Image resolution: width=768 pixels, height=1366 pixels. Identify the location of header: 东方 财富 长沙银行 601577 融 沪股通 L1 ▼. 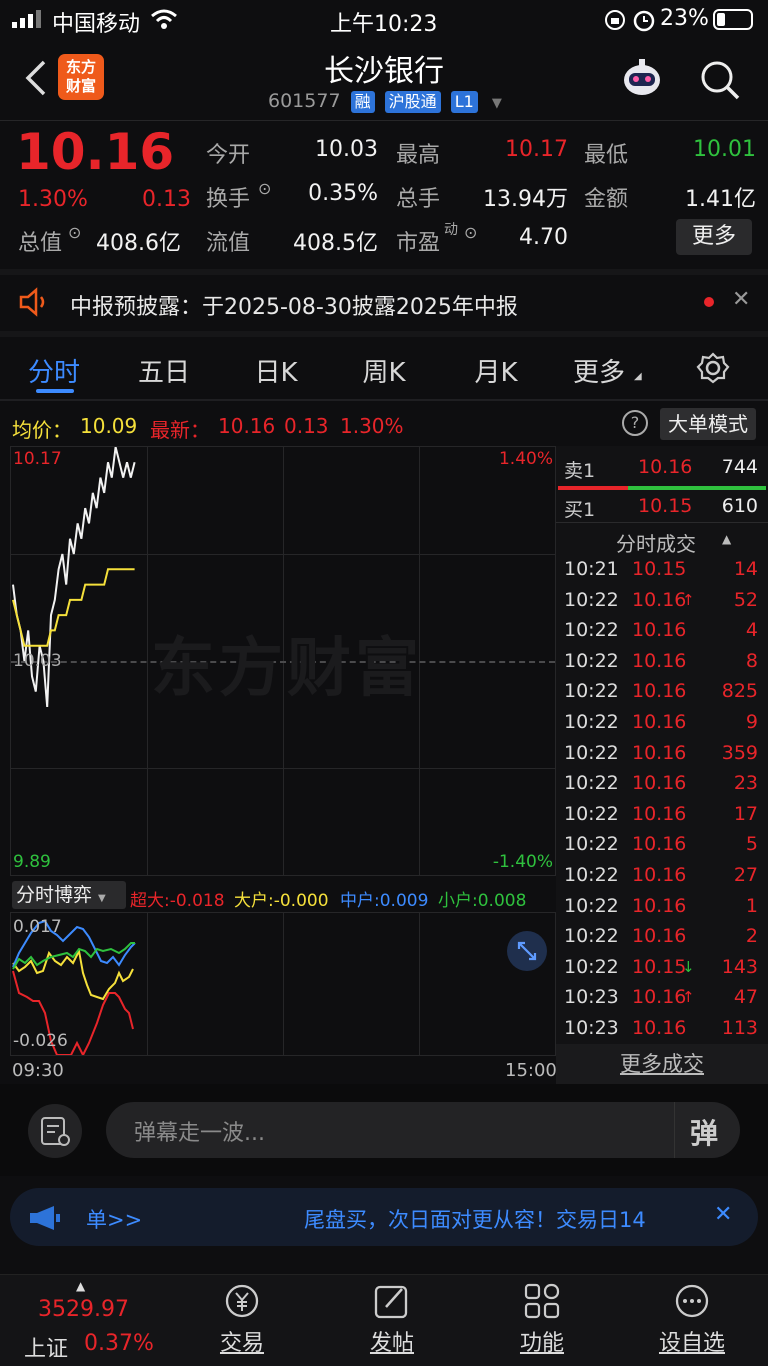
(384, 80).